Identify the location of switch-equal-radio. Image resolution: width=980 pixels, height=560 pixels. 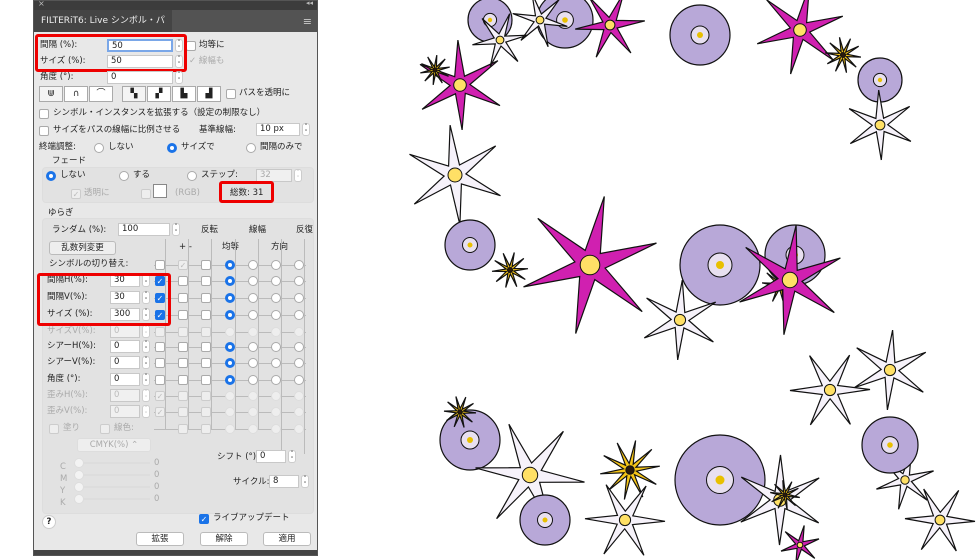
(230, 265).